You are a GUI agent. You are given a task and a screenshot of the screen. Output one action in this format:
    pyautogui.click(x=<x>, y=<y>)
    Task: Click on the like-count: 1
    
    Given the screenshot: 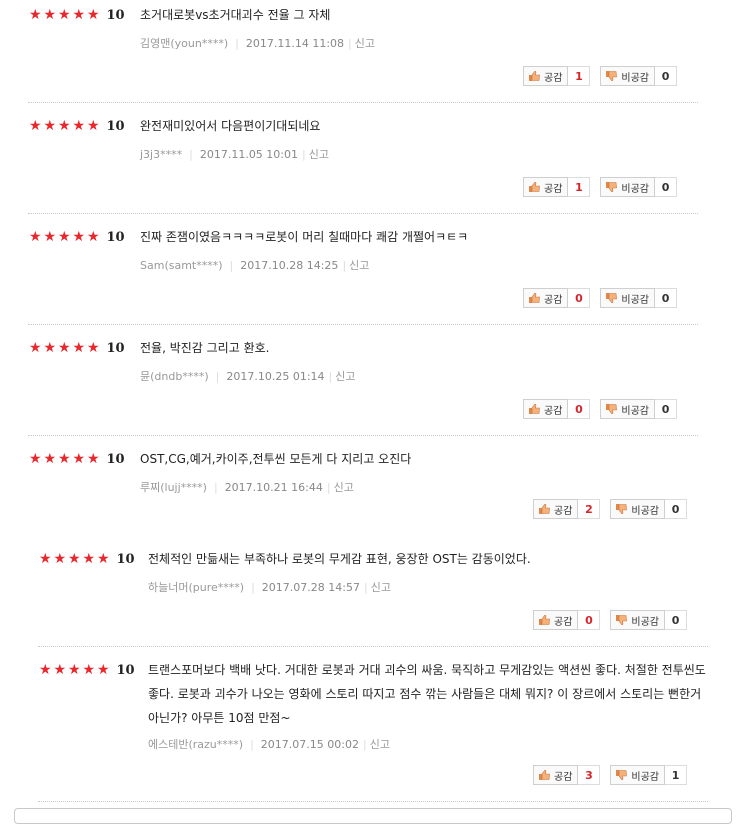 What is the action you would take?
    pyautogui.click(x=579, y=76)
    